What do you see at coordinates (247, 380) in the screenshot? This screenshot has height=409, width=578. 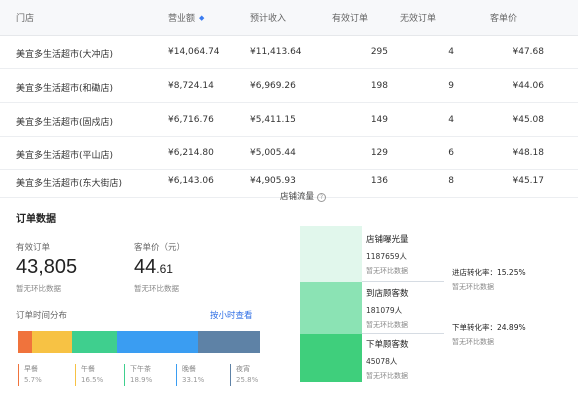 I see `legend-percent: 25.8%` at bounding box center [247, 380].